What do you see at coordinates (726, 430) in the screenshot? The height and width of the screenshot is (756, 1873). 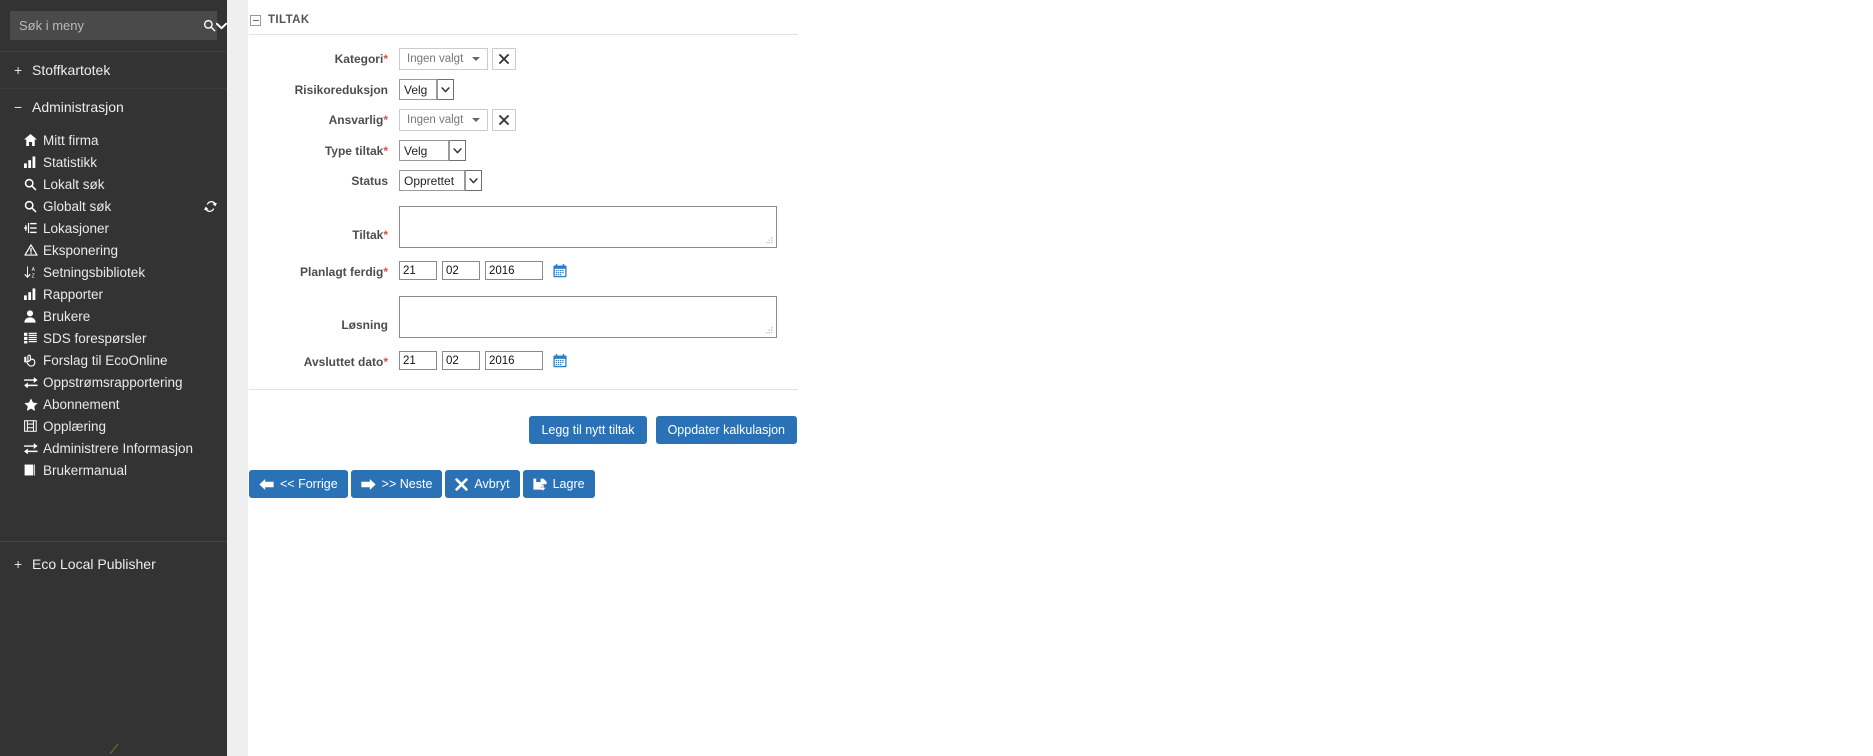 I see `update-calculation-button: Oppdater kalkulasjon` at bounding box center [726, 430].